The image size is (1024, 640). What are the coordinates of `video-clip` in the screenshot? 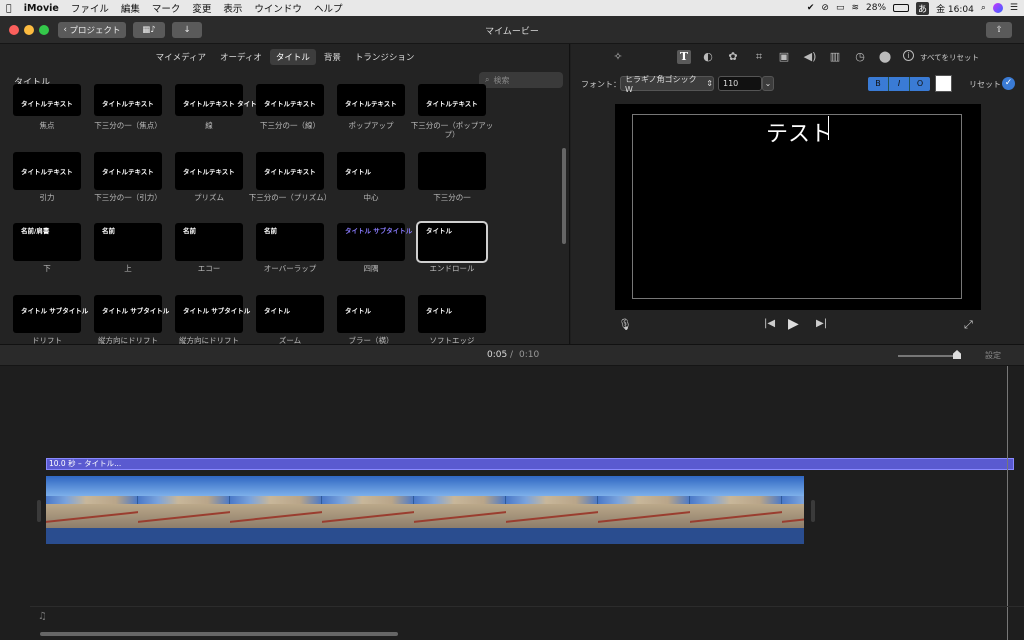 It's located at (425, 510).